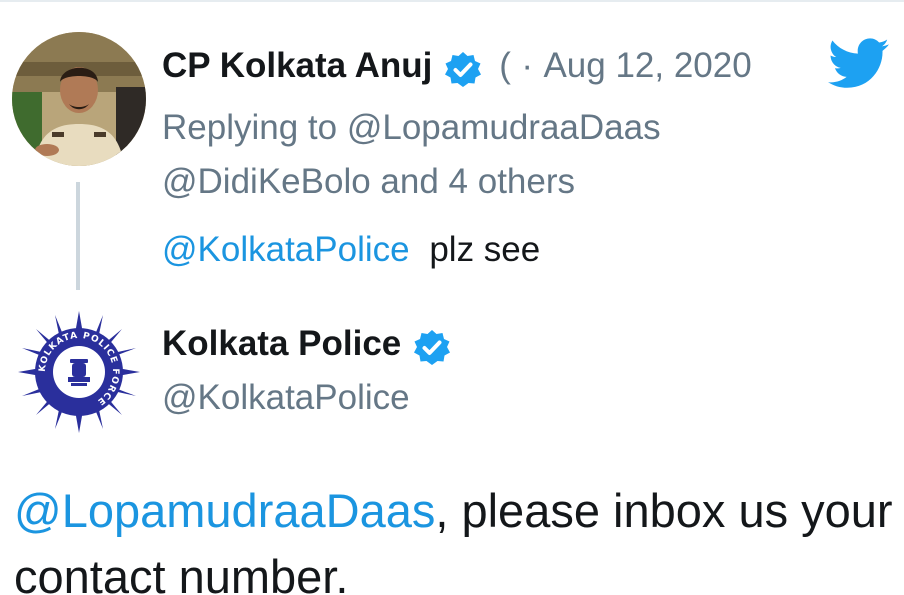 The height and width of the screenshot is (595, 904). Describe the element at coordinates (286, 249) in the screenshot. I see `mention-kolkatapolice: @KolkataPolice` at that location.